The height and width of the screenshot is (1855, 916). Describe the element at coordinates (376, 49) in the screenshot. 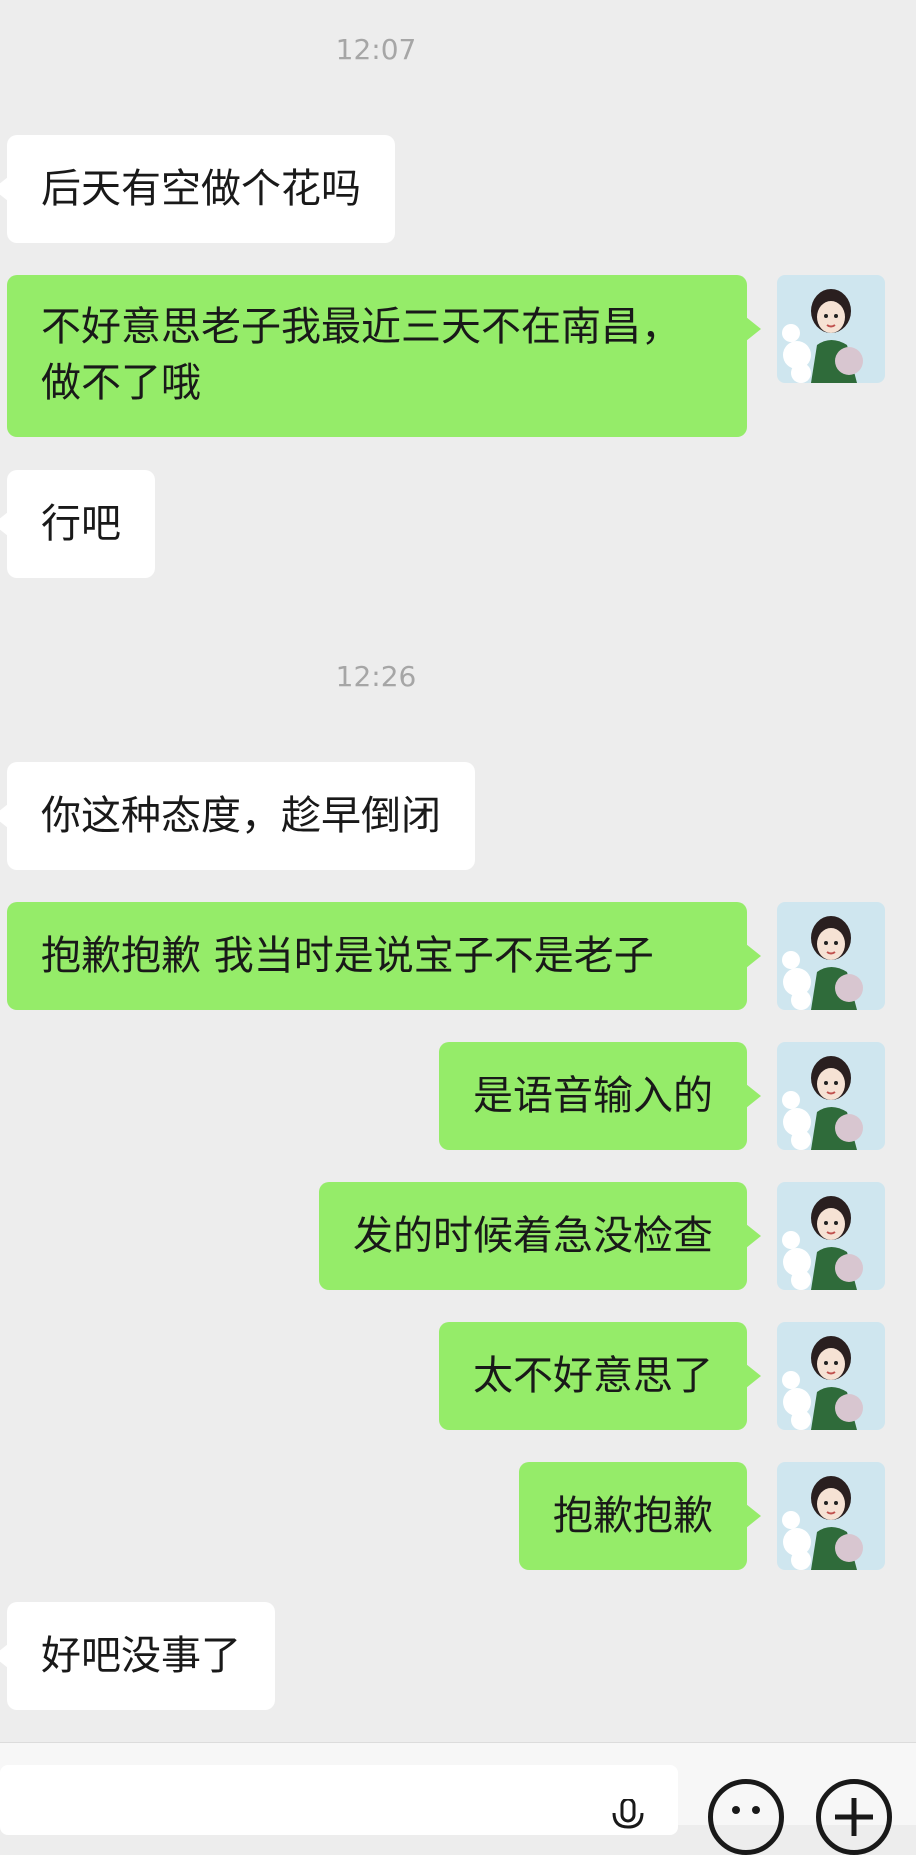

I see `timestamp: 12:07` at that location.